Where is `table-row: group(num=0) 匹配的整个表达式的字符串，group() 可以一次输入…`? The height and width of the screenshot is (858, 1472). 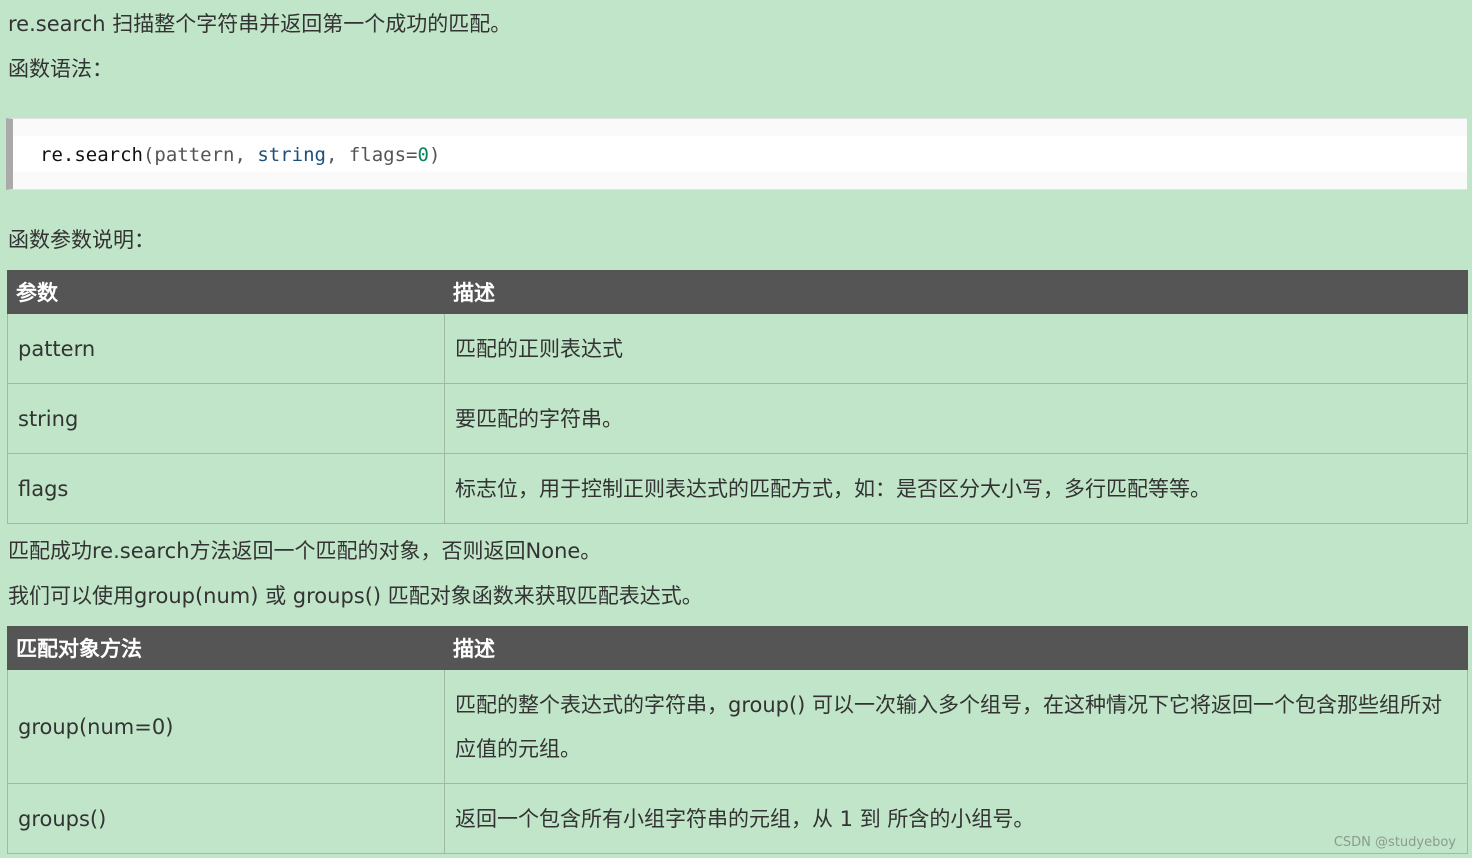
table-row: group(num=0) 匹配的整个表达式的字符串，group() 可以一次输入… is located at coordinates (737, 726).